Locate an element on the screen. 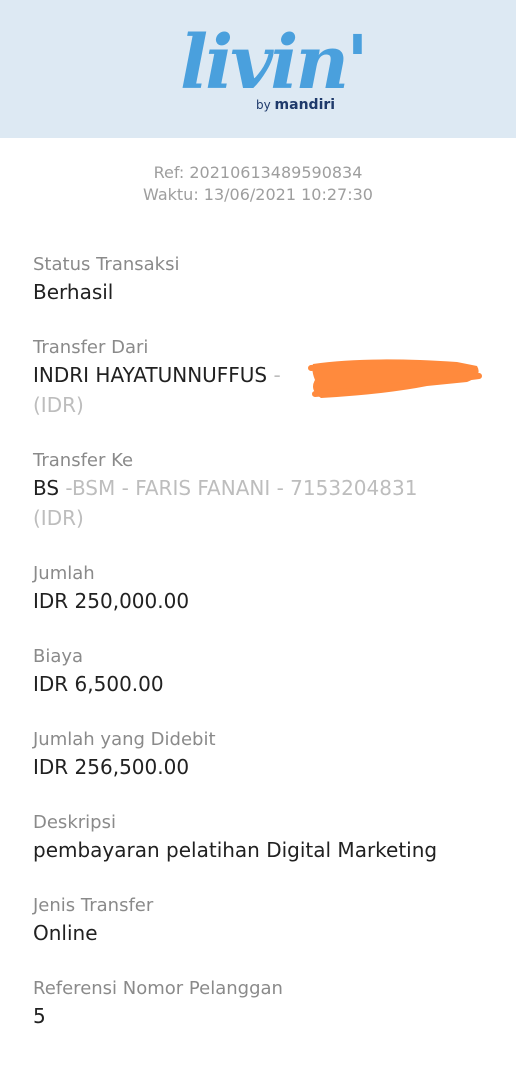  logo-wordmark: livin' is located at coordinates (273, 63).